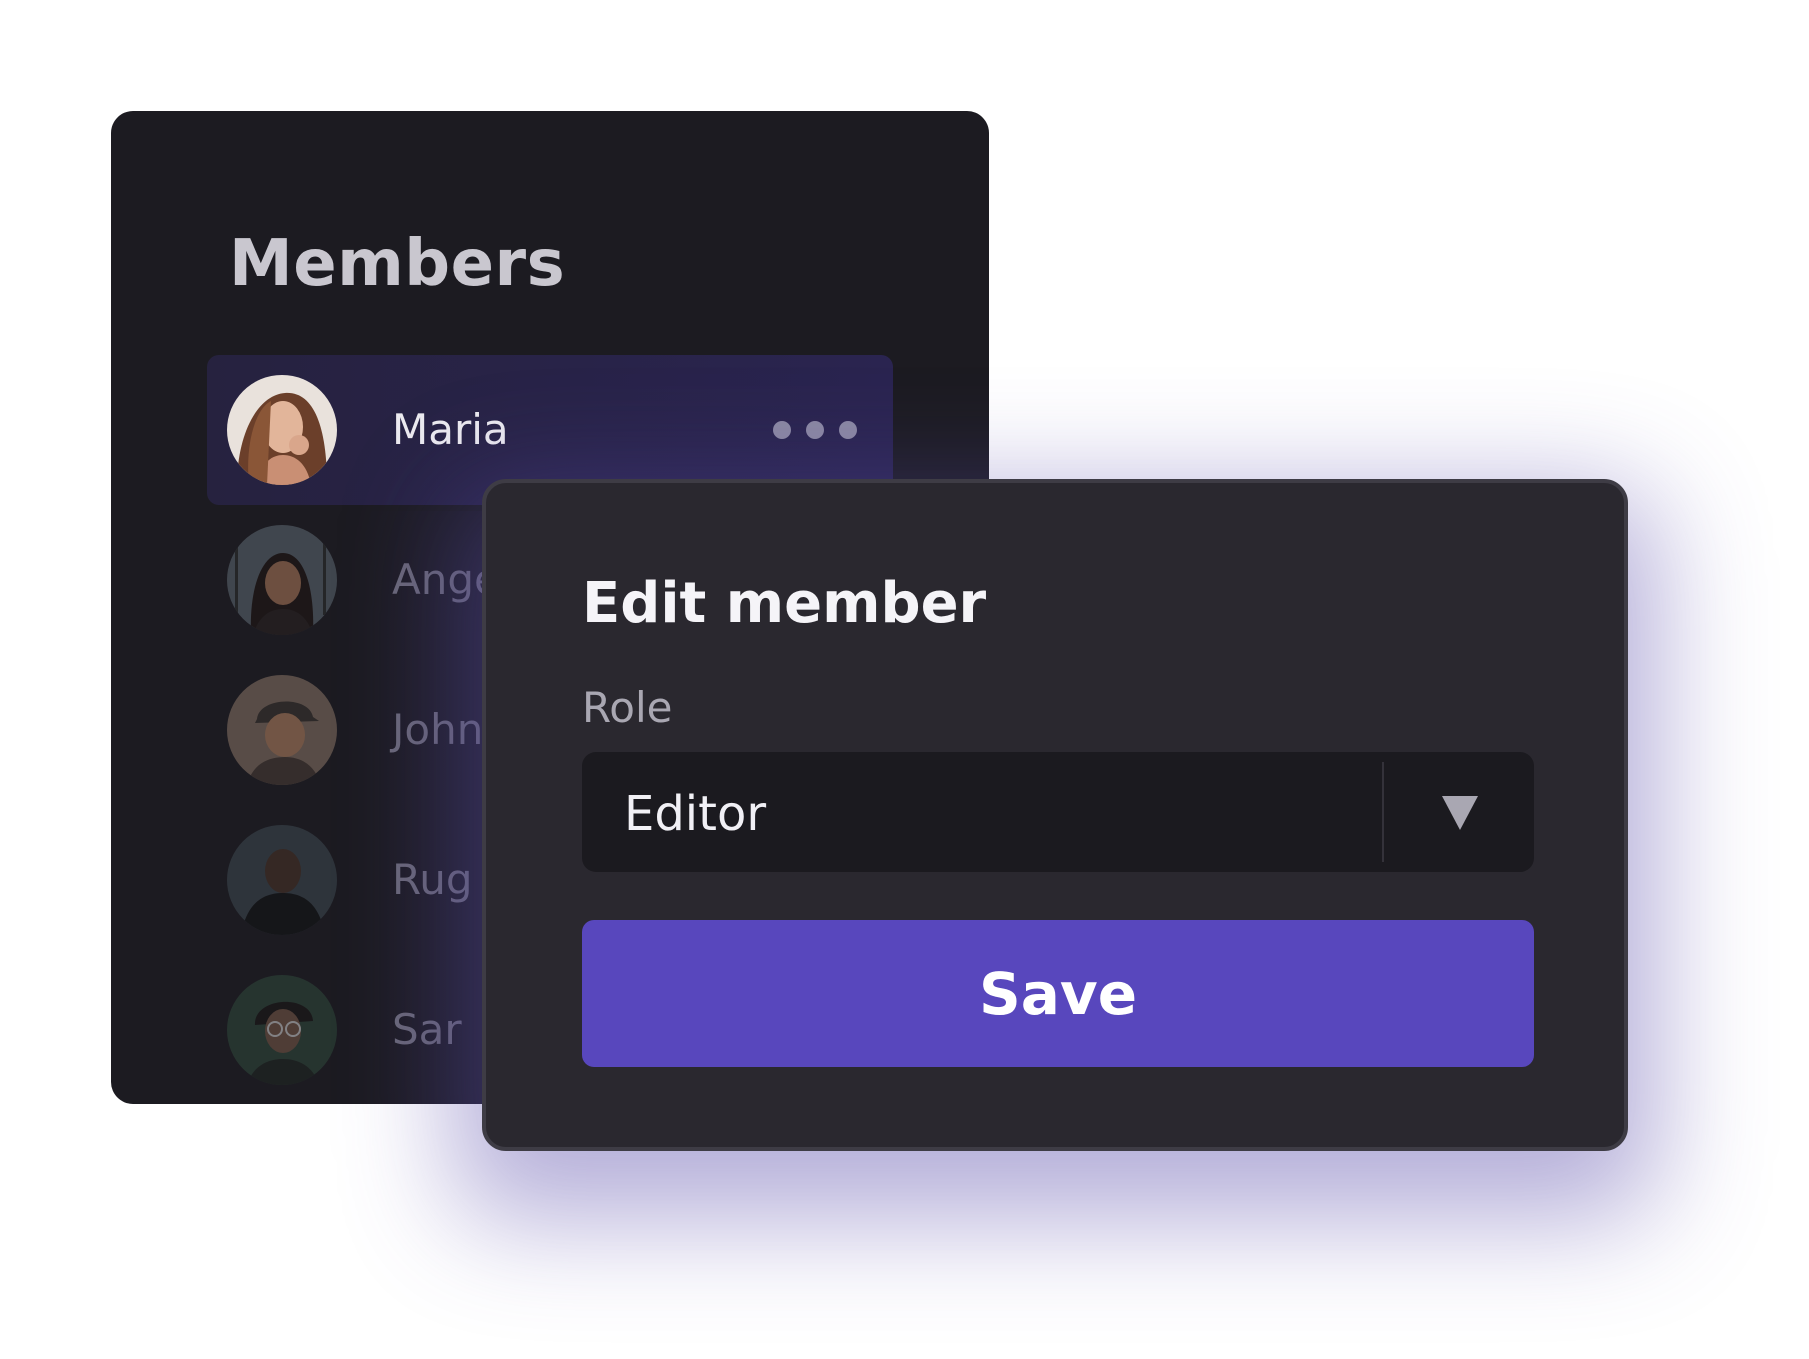  Describe the element at coordinates (427, 1029) in the screenshot. I see `member-name: Sar` at that location.